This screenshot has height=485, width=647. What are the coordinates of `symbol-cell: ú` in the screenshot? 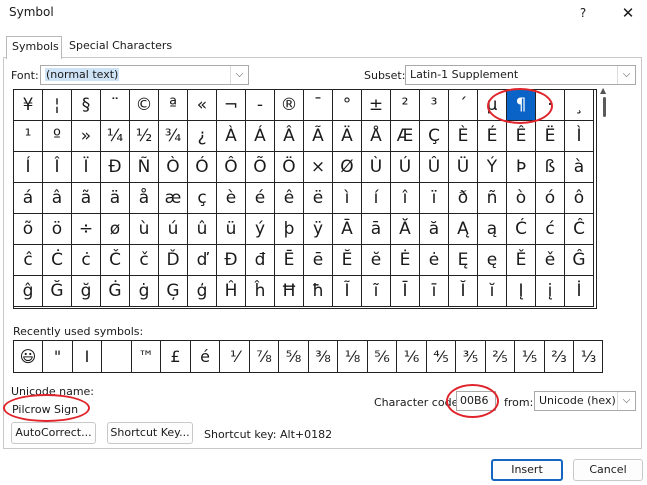 It's located at (173, 229).